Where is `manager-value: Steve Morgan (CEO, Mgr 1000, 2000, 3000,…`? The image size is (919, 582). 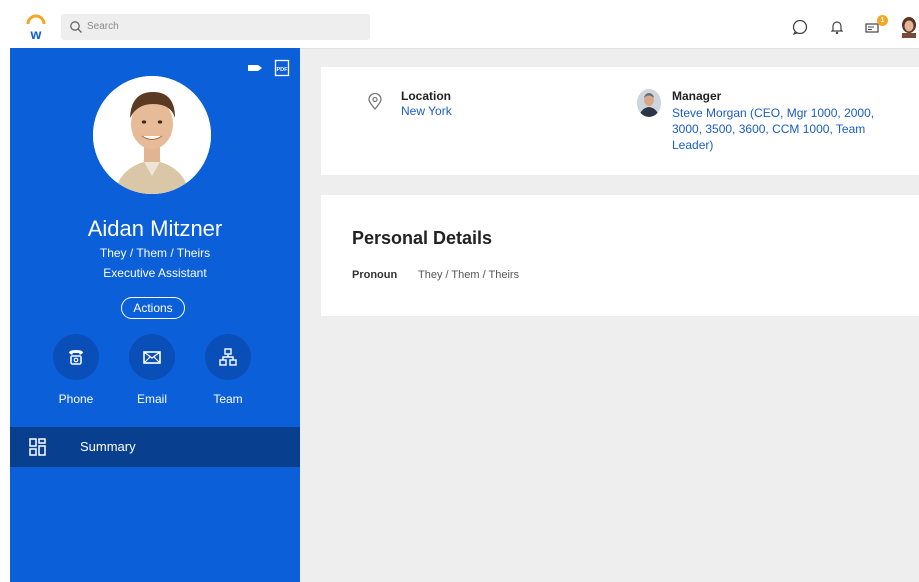
manager-value: Steve Morgan (CEO, Mgr 1000, 2000, 3000,… is located at coordinates (784, 129).